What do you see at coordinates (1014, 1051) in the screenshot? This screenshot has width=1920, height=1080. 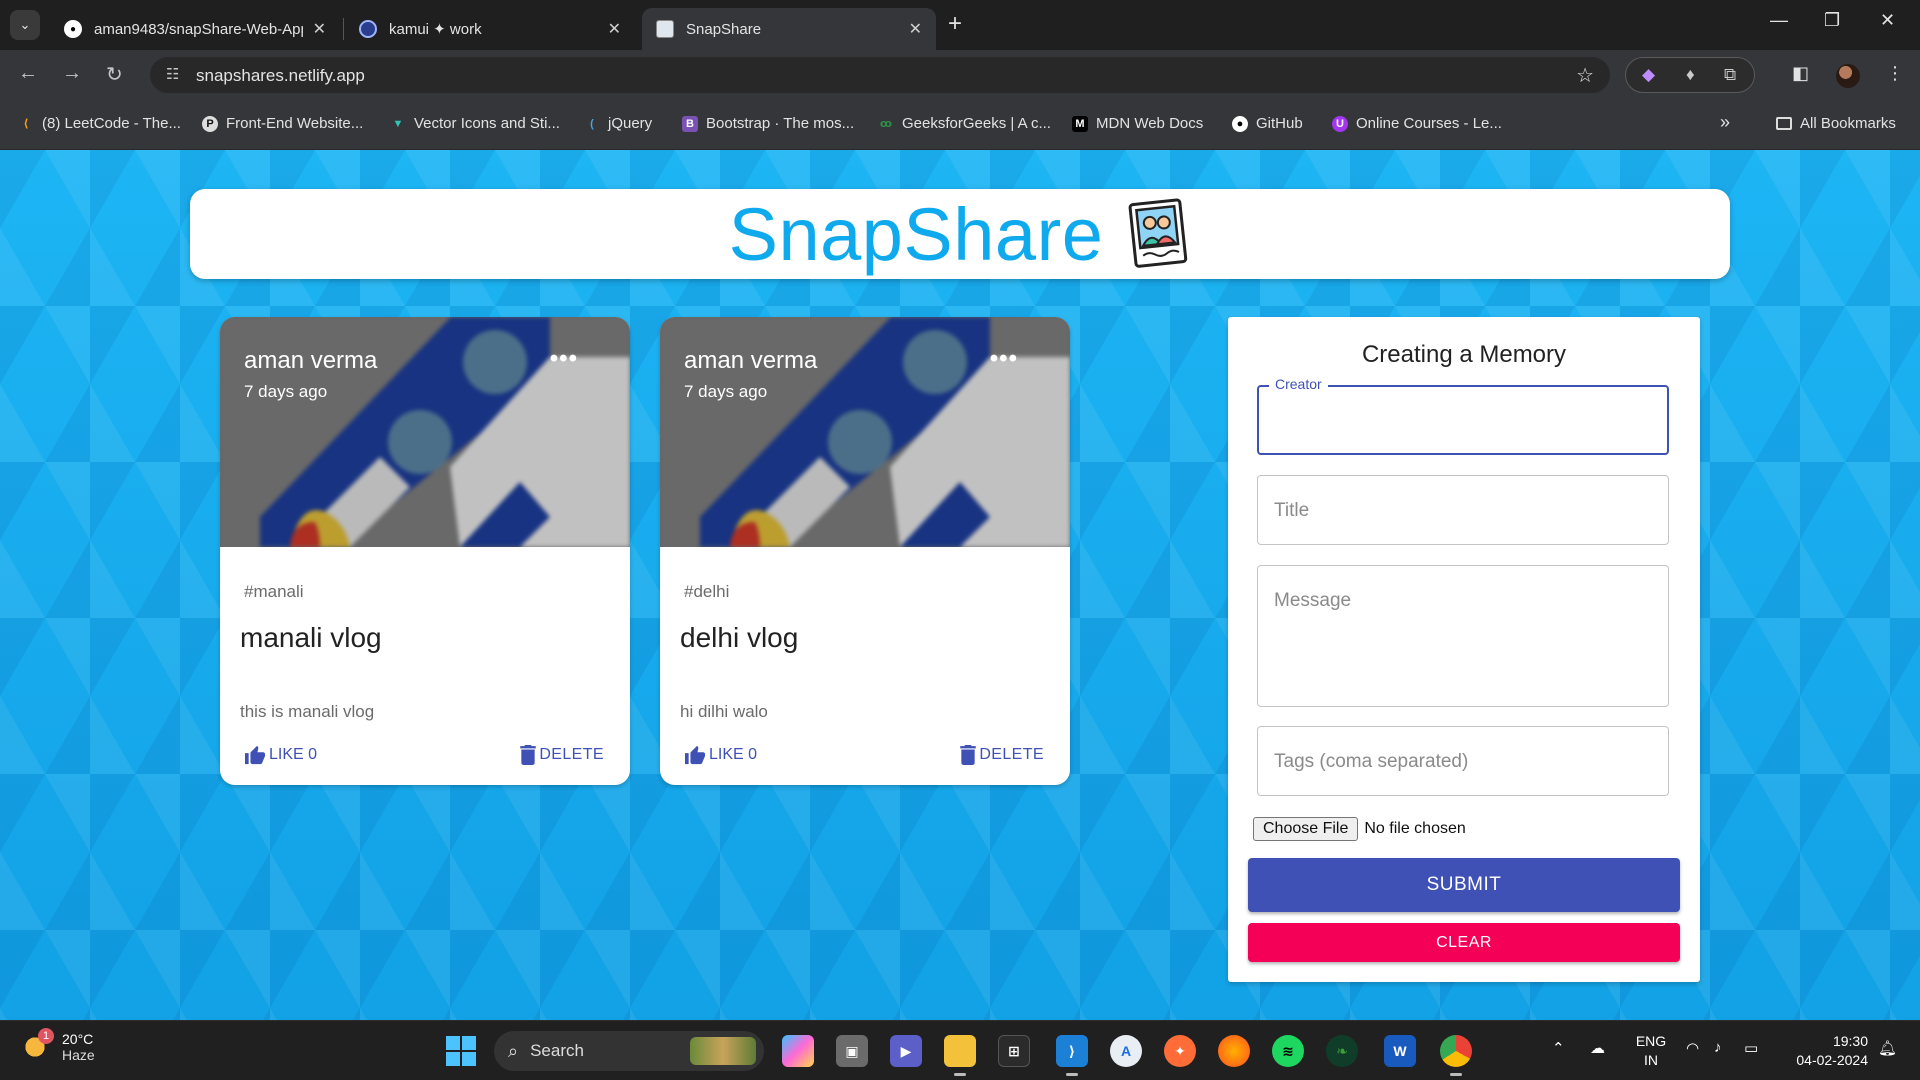 I see `store-icon: ⊞` at bounding box center [1014, 1051].